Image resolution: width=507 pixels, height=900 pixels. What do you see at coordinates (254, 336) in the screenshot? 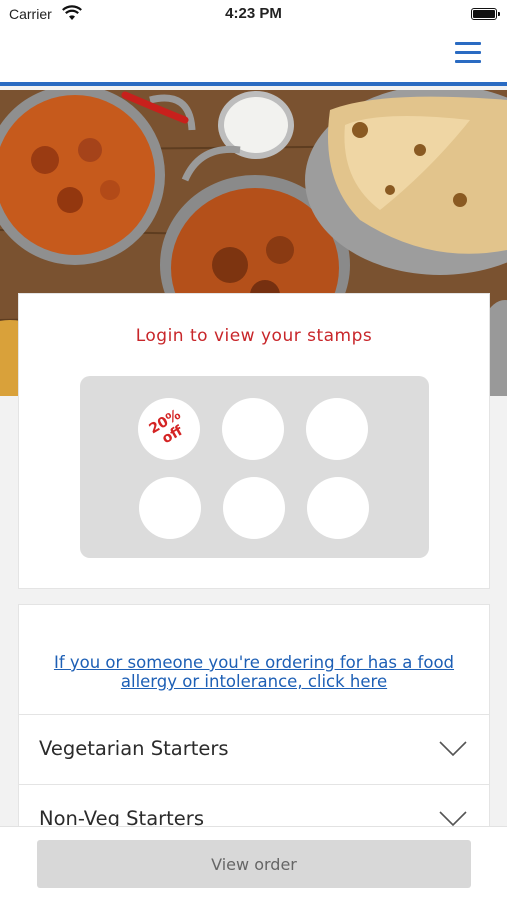
I see `login-stamps-prompt: Login to view your stamps` at bounding box center [254, 336].